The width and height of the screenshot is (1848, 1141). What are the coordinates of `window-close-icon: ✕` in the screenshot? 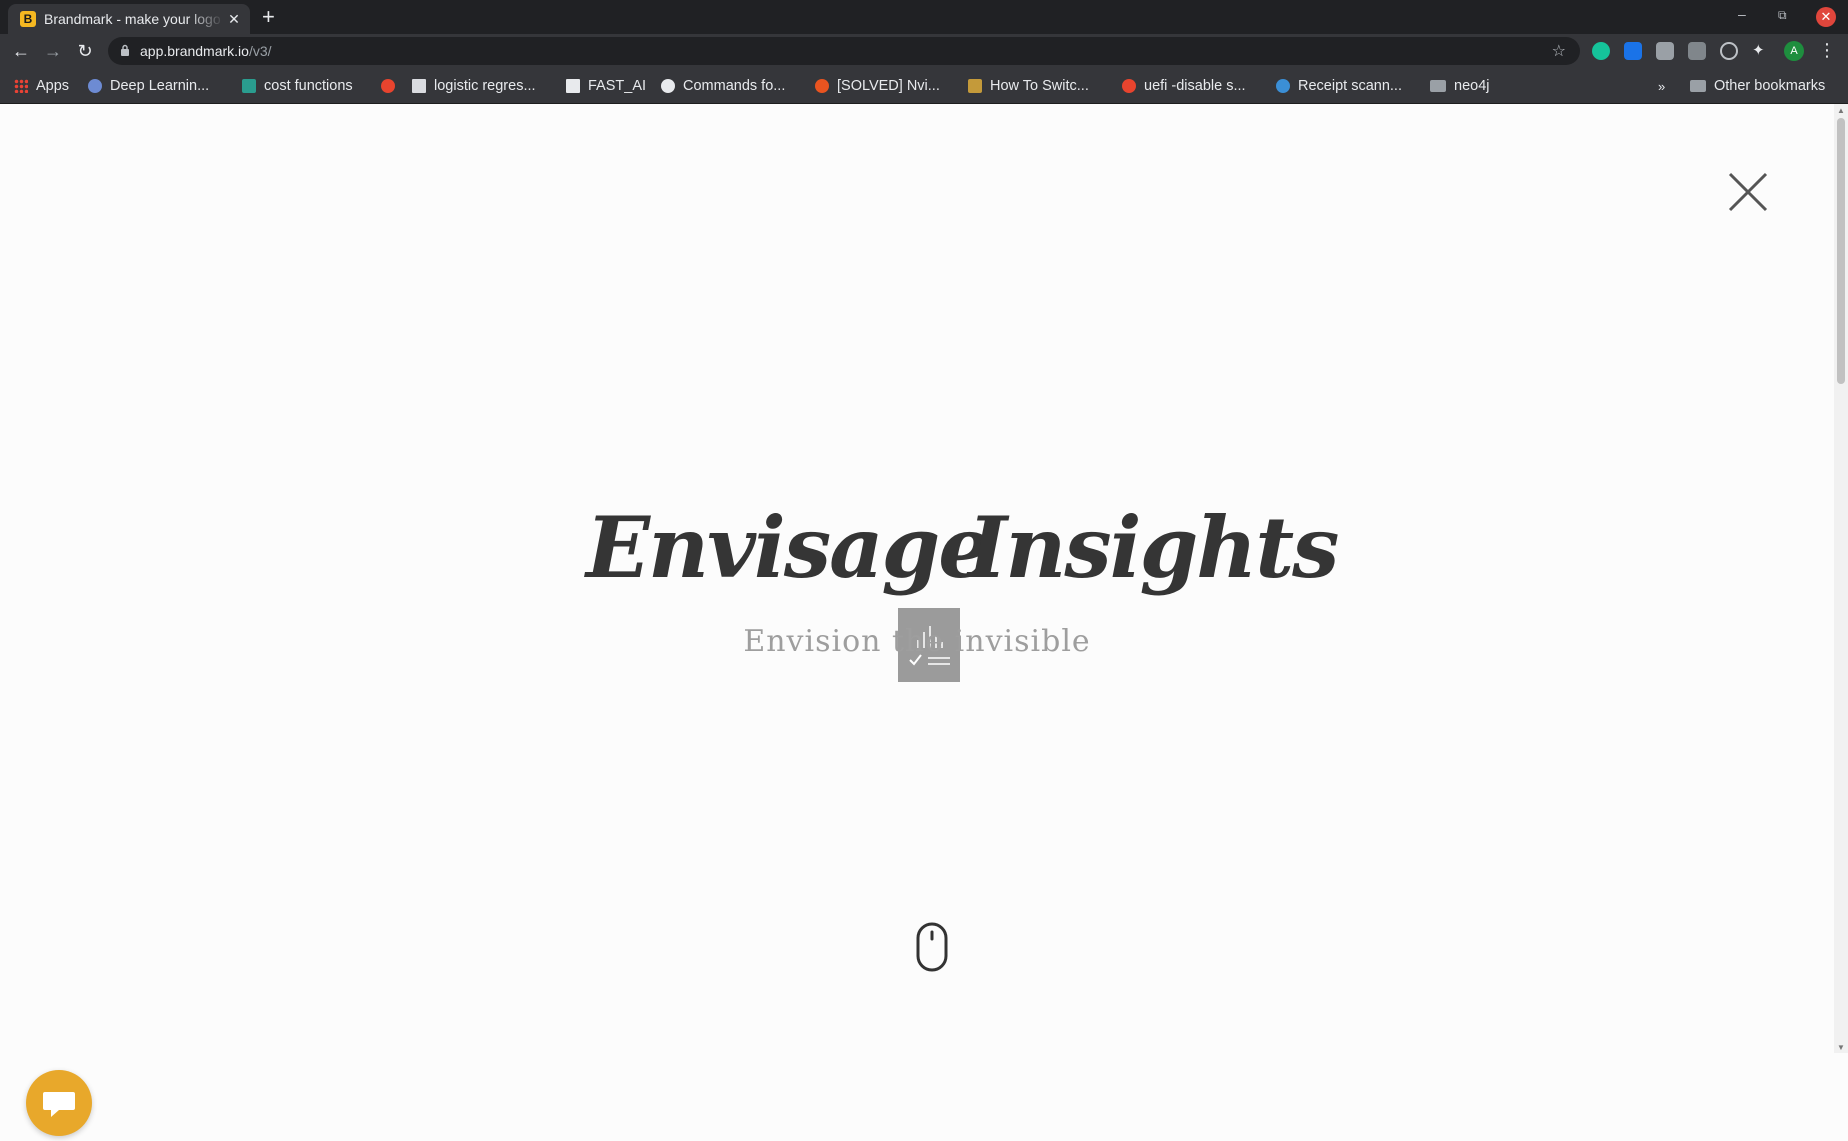 It's located at (1826, 17).